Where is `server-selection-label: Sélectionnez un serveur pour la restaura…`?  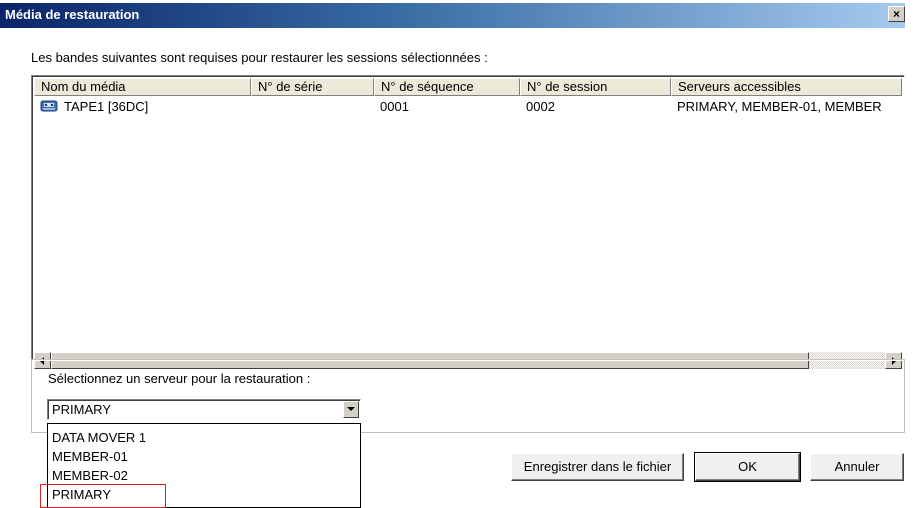 server-selection-label: Sélectionnez un serveur pour la restaura… is located at coordinates (179, 378).